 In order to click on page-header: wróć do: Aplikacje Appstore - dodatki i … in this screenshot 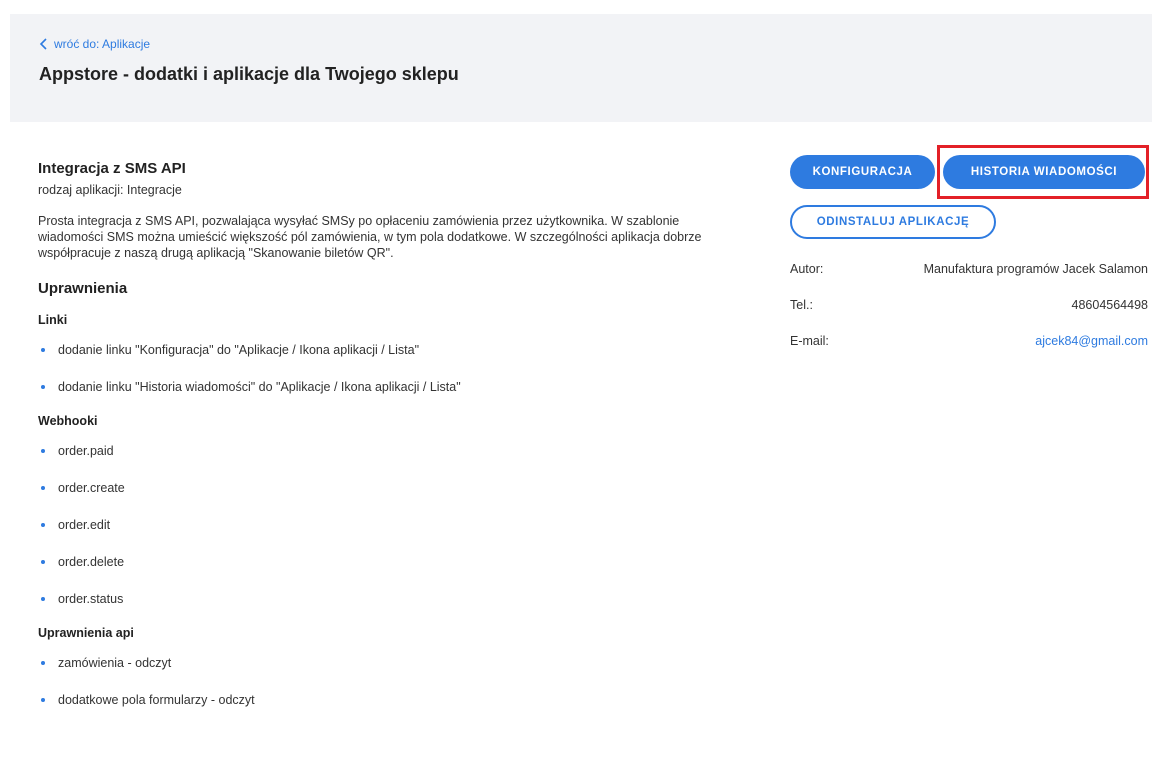, I will do `click(581, 68)`.